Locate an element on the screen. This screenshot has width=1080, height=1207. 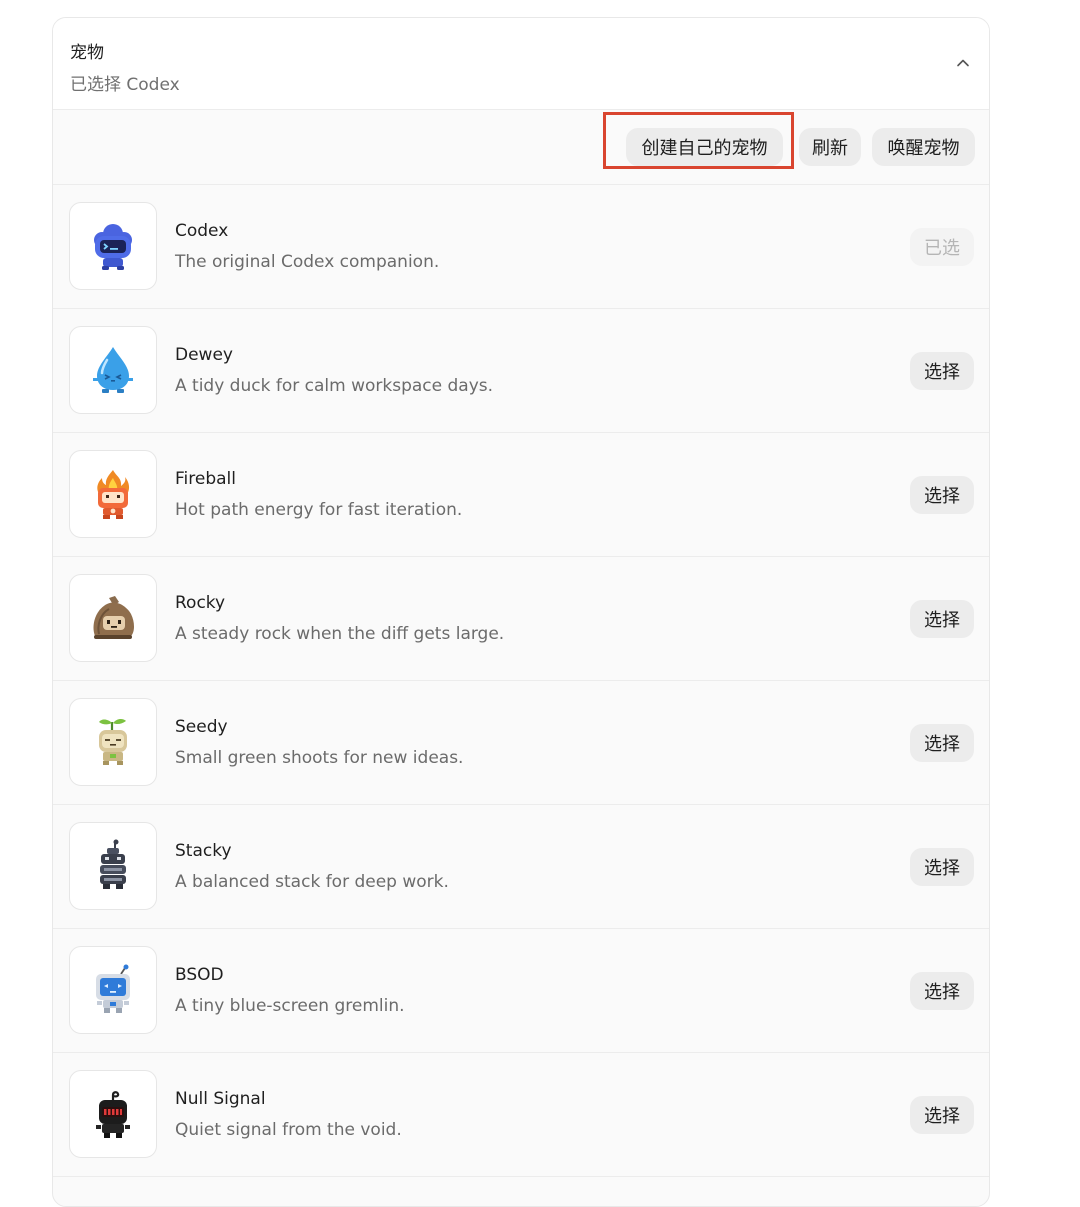
fireball-flame-icon is located at coordinates (113, 494).